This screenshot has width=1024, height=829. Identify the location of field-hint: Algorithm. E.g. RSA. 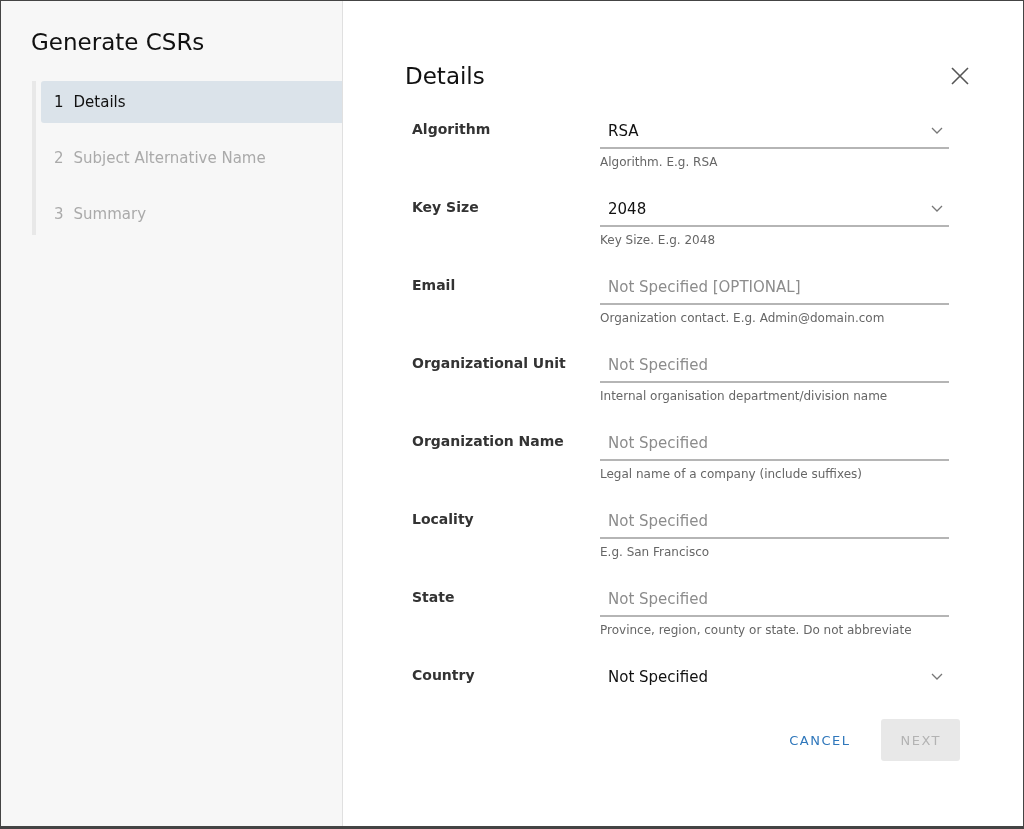
(659, 162).